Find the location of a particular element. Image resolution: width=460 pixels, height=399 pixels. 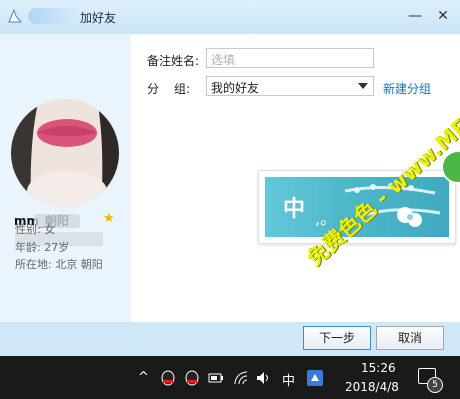

chevron-down-icon is located at coordinates (363, 86).